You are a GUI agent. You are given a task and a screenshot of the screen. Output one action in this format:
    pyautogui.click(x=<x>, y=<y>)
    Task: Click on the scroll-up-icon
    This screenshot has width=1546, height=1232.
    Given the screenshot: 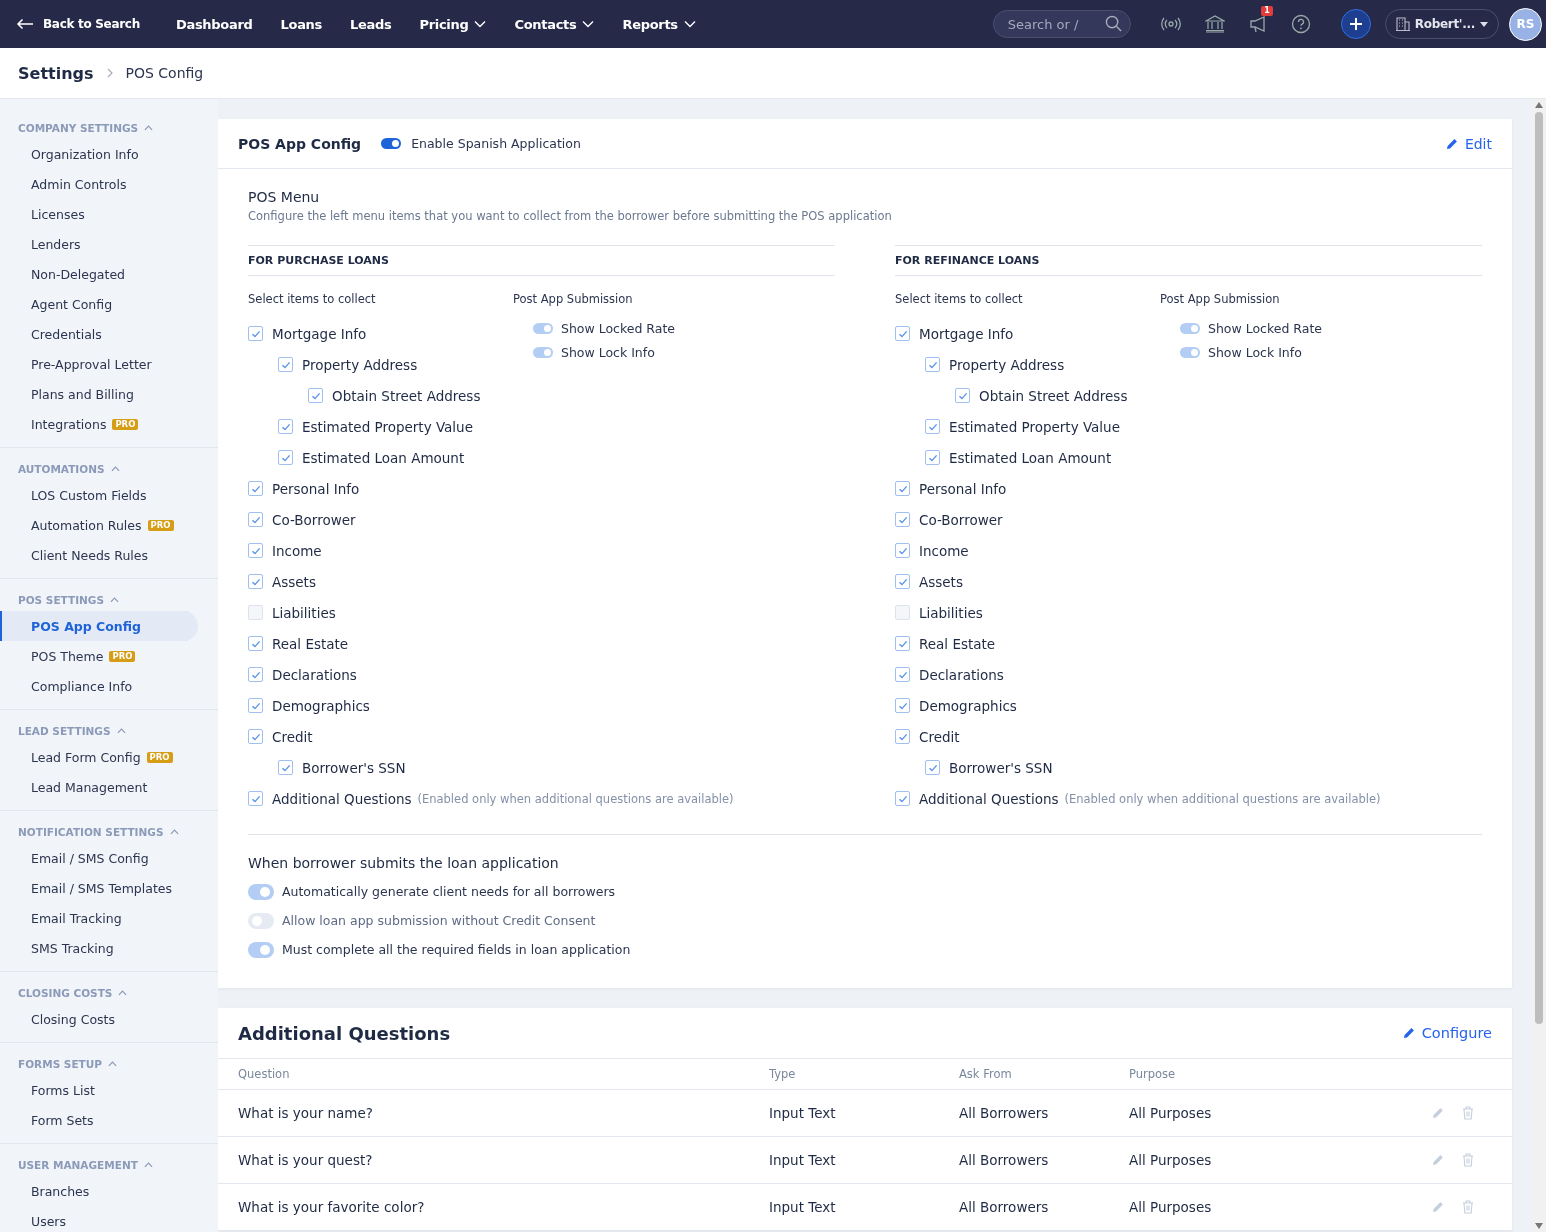 What is the action you would take?
    pyautogui.click(x=1539, y=105)
    